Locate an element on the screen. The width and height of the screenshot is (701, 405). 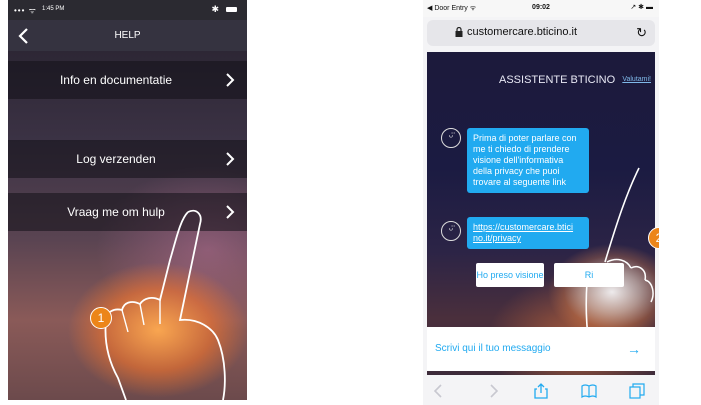
rate-link: Valutami! is located at coordinates (636, 79).